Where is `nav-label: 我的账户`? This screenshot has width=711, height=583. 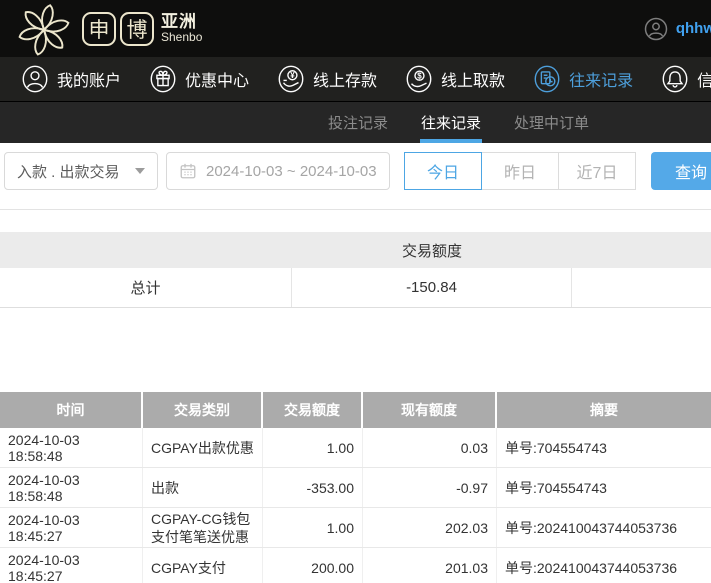 nav-label: 我的账户 is located at coordinates (89, 81).